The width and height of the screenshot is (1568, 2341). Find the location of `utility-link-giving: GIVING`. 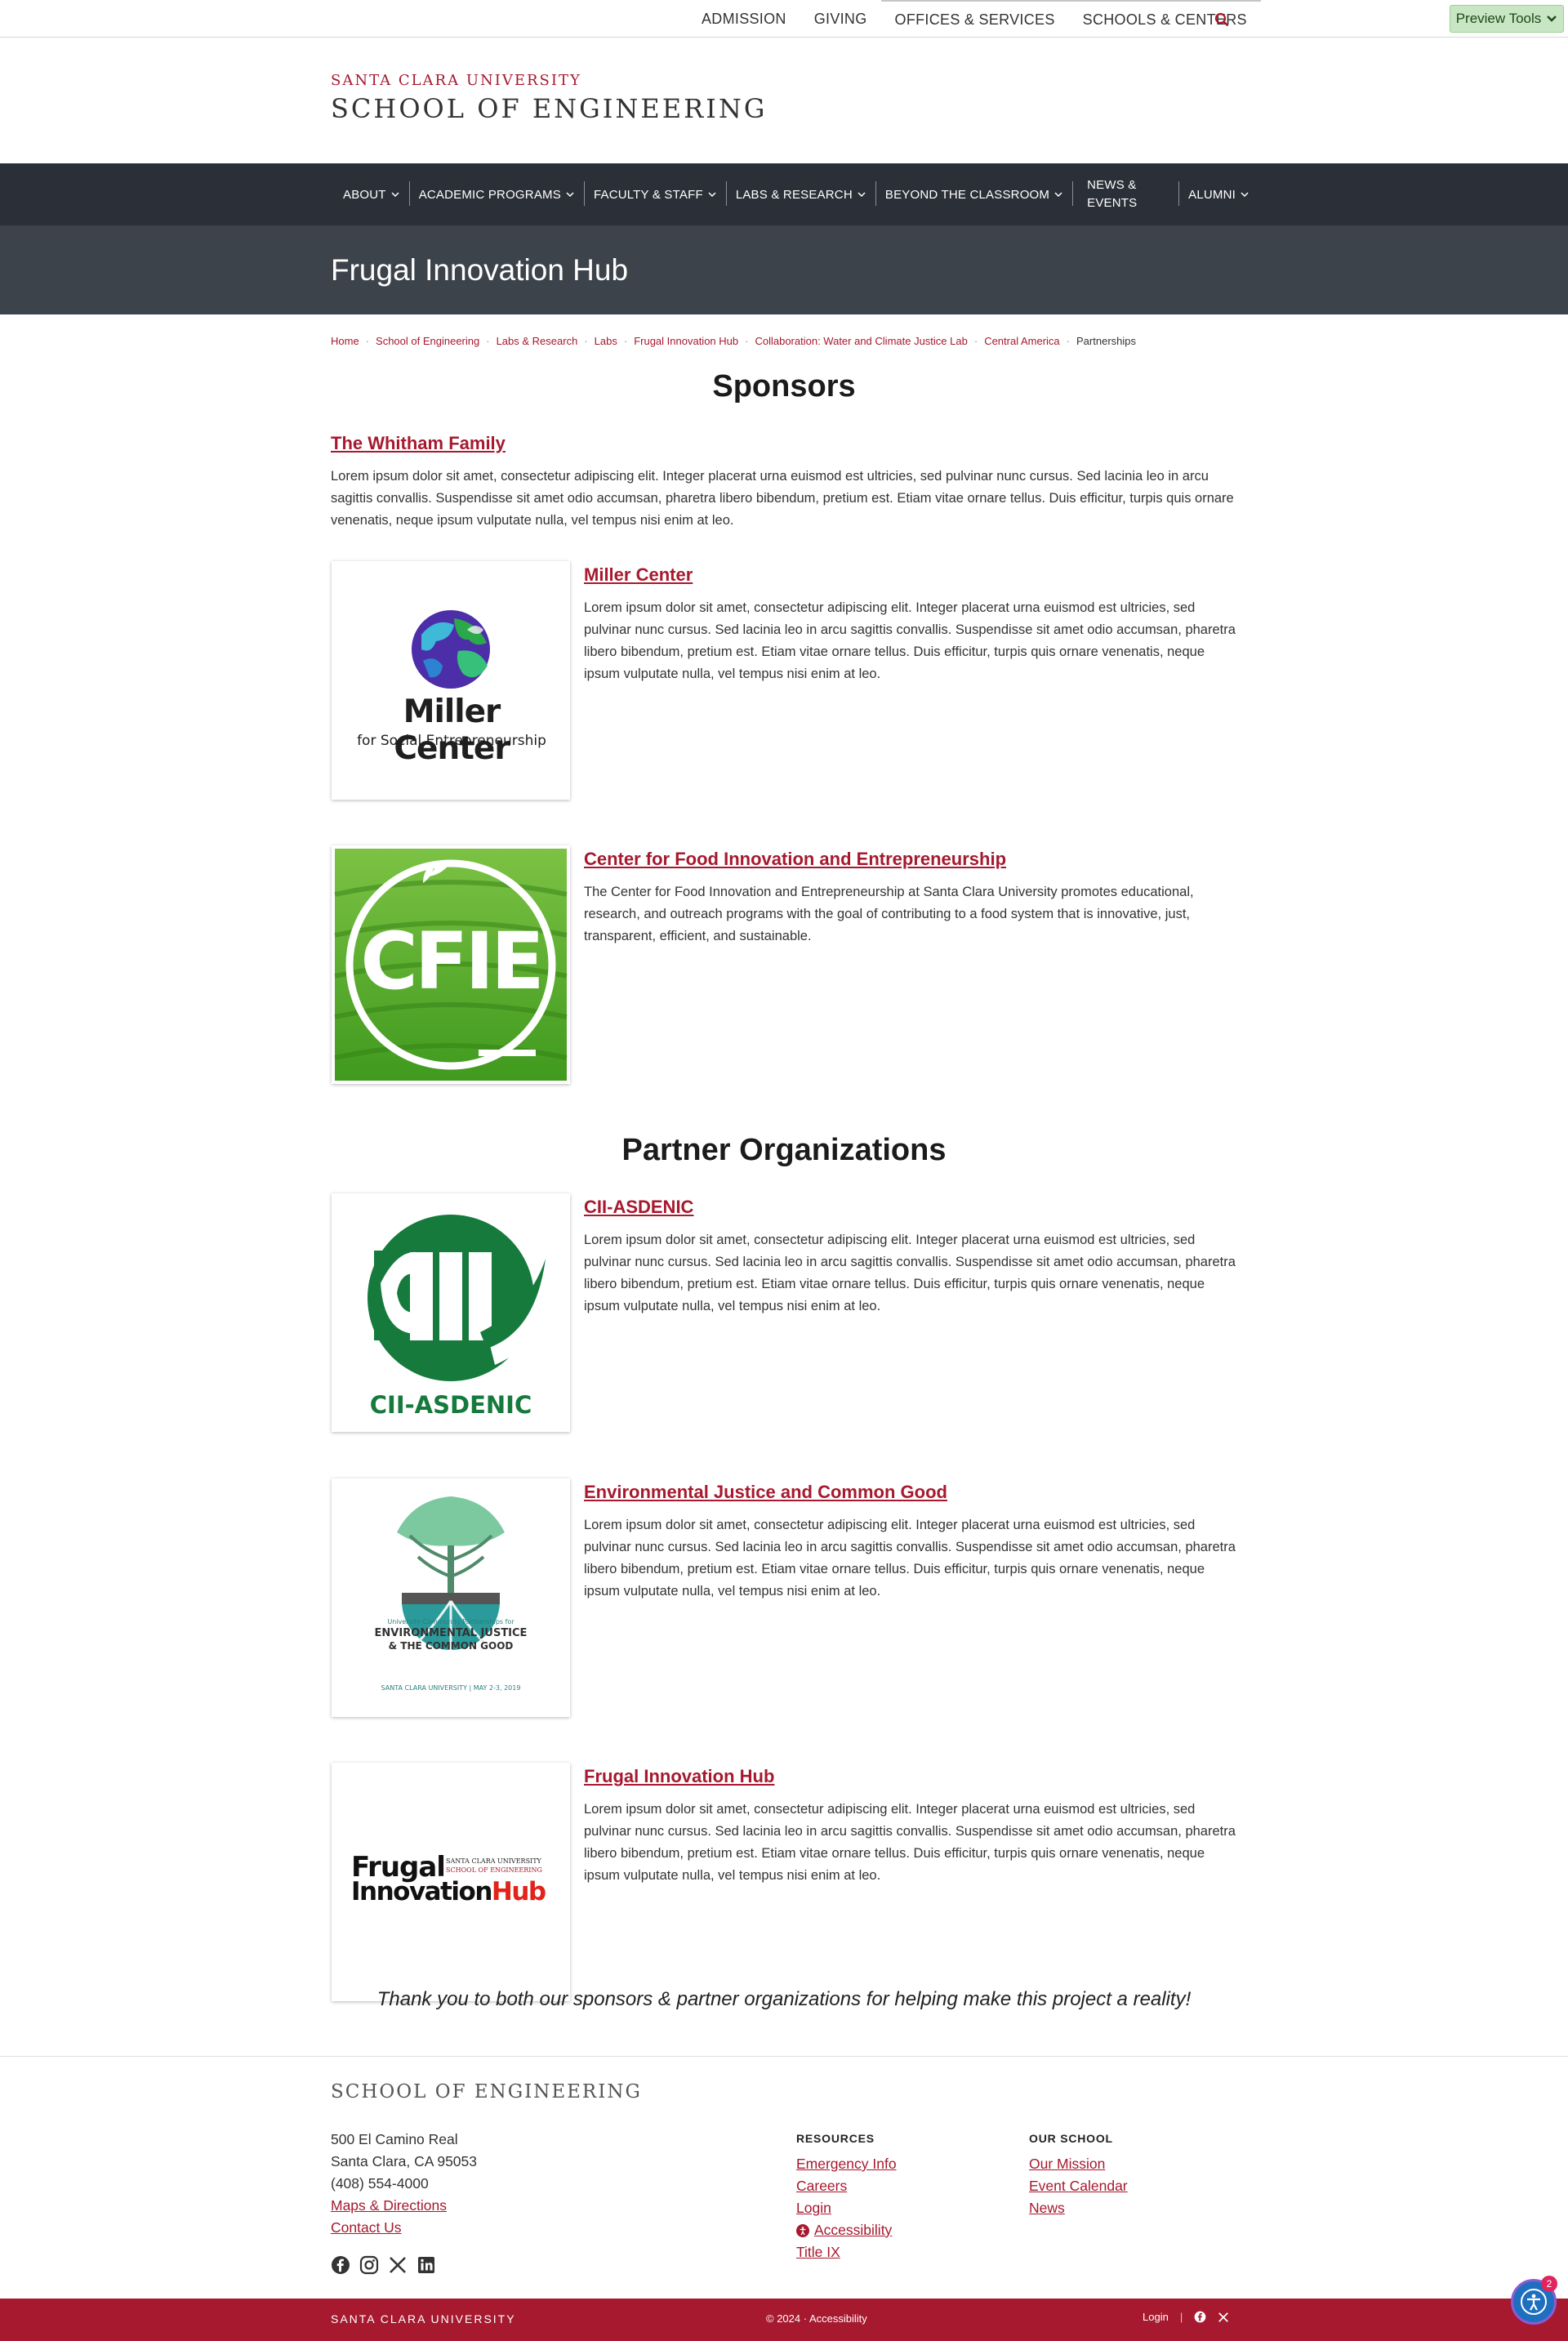

utility-link-giving: GIVING is located at coordinates (840, 19).